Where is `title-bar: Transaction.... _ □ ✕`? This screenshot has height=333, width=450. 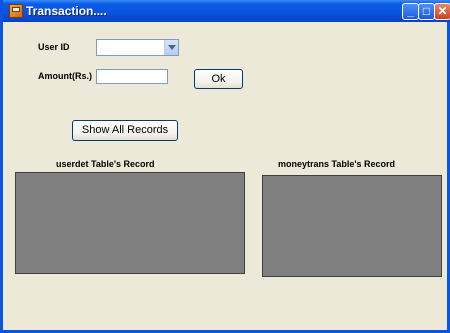
title-bar: Transaction.... _ □ ✕ is located at coordinates (226, 11).